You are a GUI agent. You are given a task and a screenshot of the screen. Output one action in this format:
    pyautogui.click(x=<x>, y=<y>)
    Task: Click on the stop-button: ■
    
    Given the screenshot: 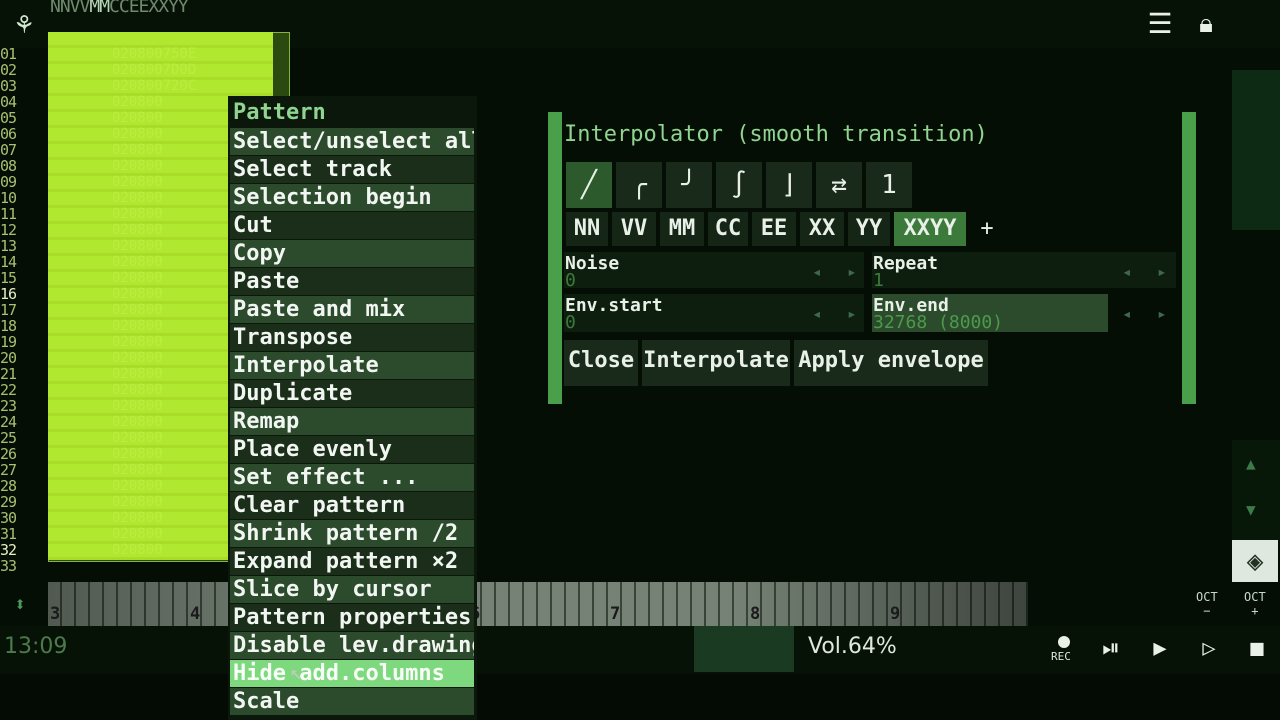 What is the action you would take?
    pyautogui.click(x=1257, y=648)
    